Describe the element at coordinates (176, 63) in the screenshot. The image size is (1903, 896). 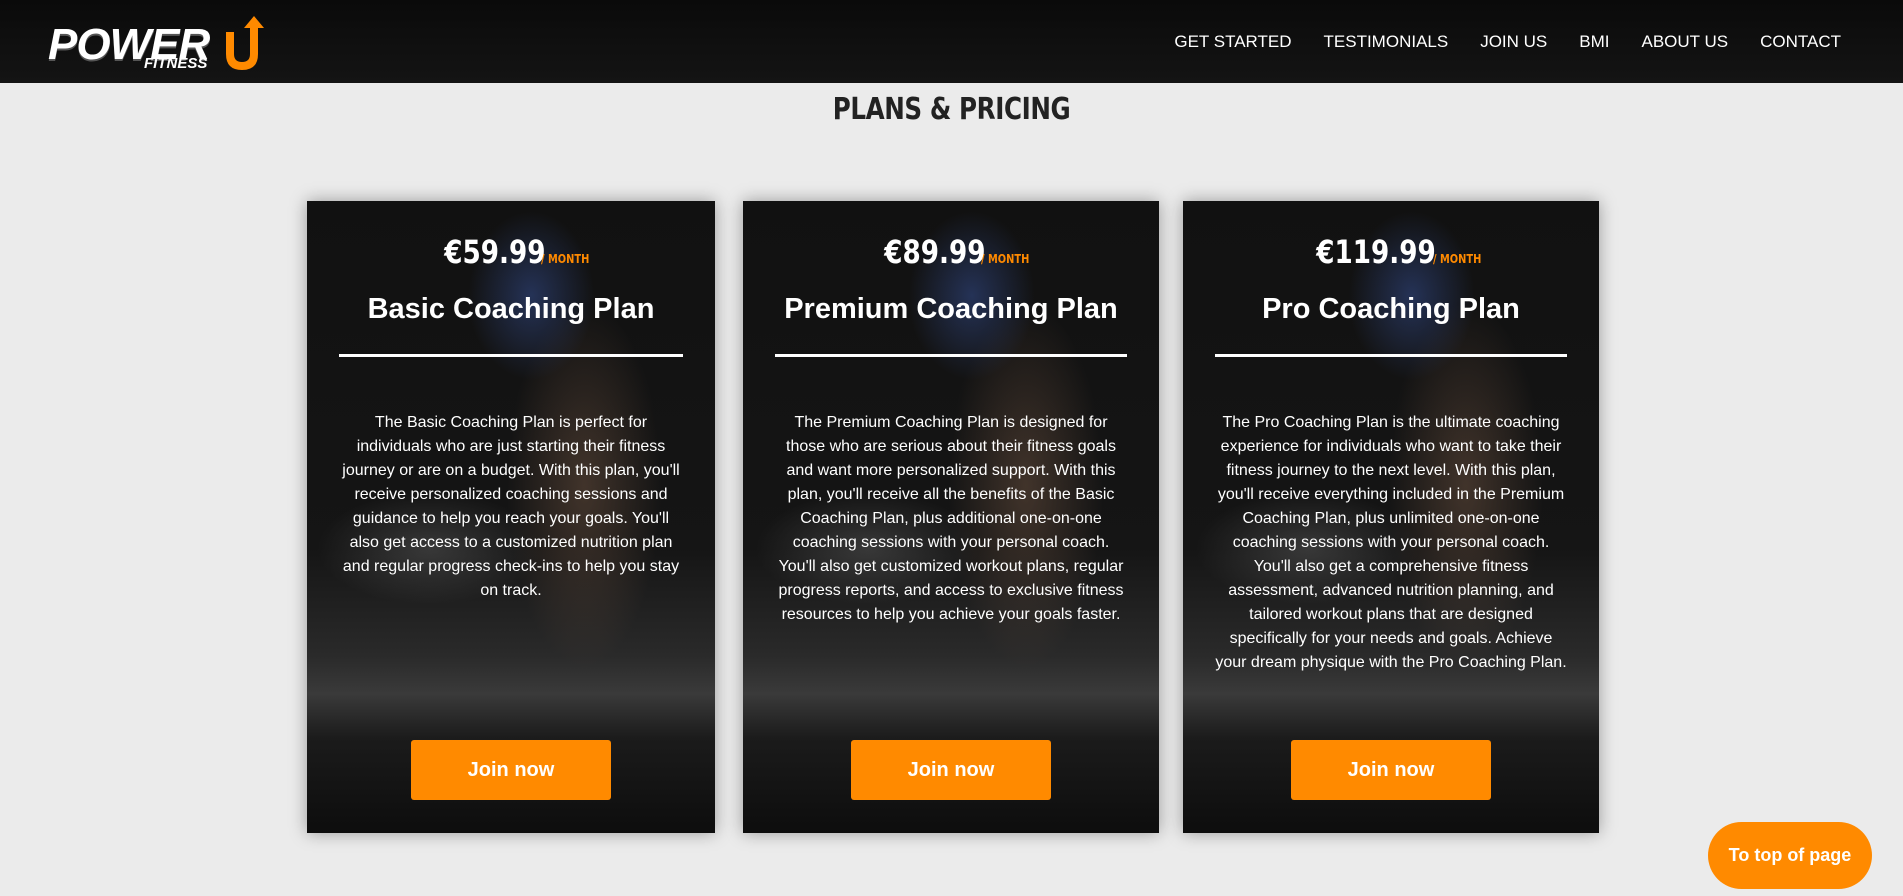
I see `brand-logo-subtitle: FITNESS` at that location.